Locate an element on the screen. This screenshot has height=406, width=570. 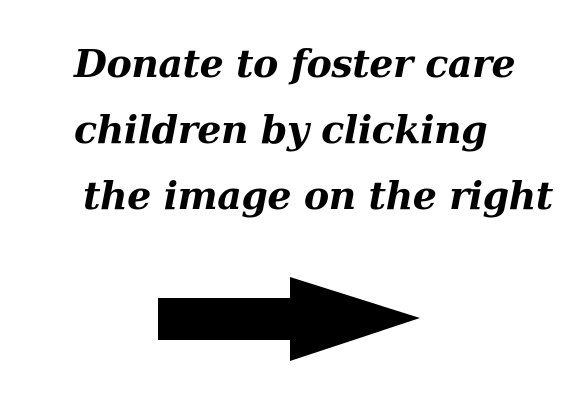
message-line-1: Donate to foster care is located at coordinates (295, 63).